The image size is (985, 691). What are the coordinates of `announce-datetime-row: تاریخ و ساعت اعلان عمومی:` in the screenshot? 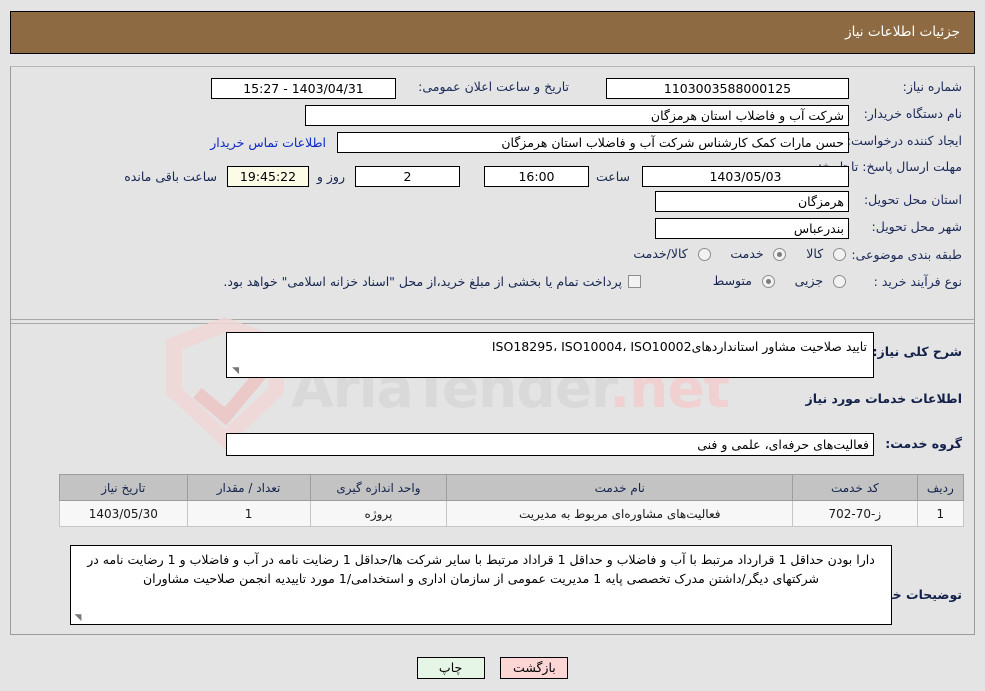 It's located at (493, 86).